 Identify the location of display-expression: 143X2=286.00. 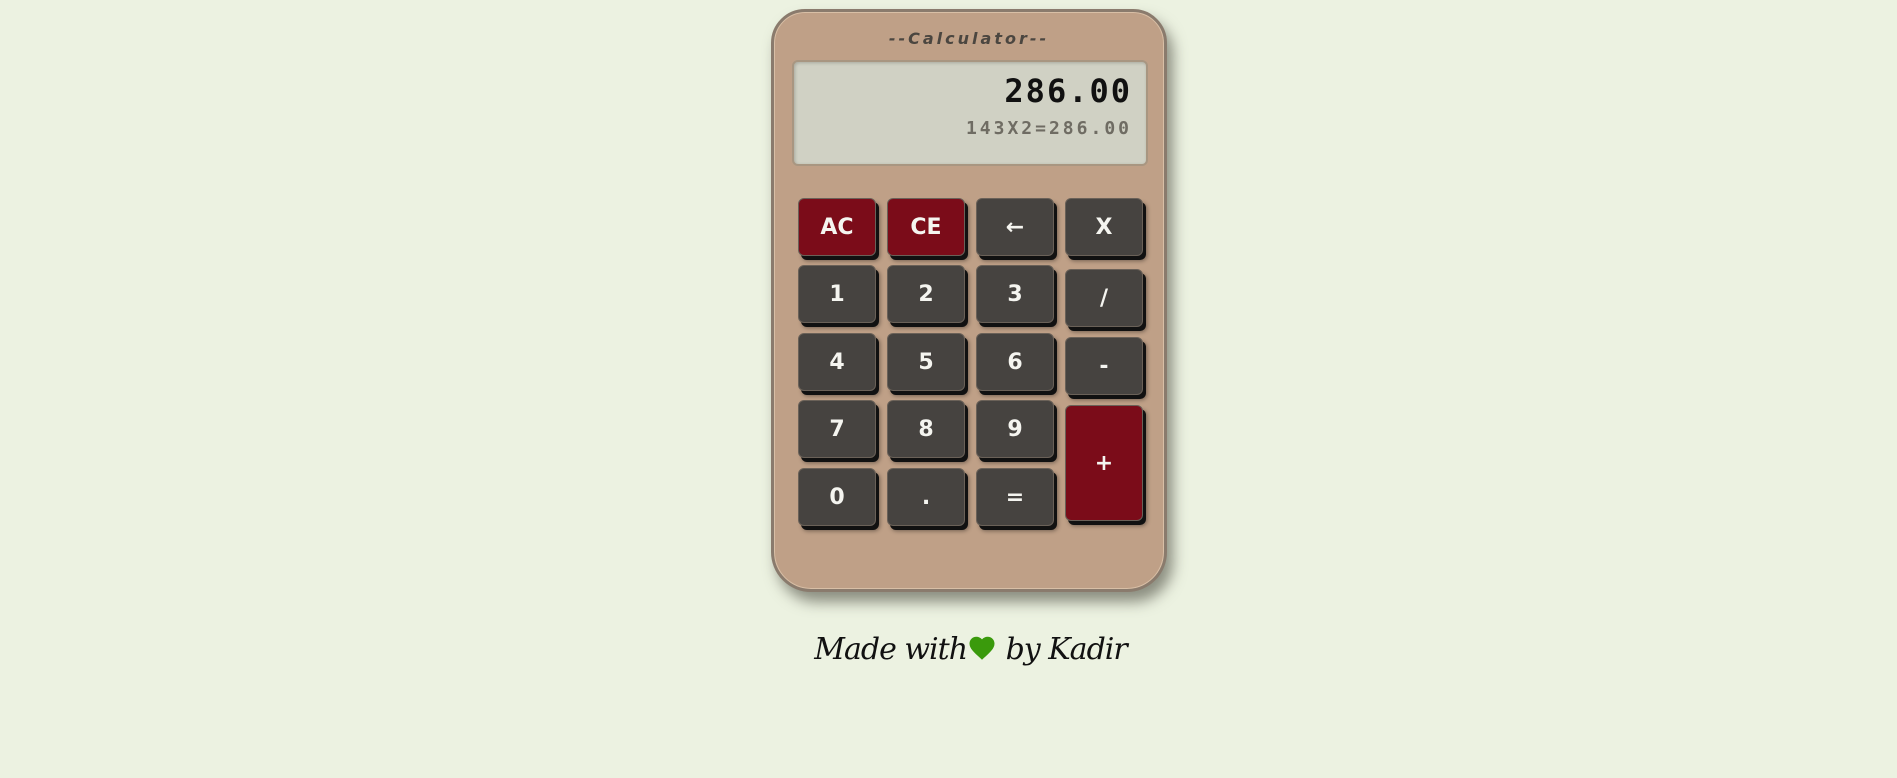
(1048, 128).